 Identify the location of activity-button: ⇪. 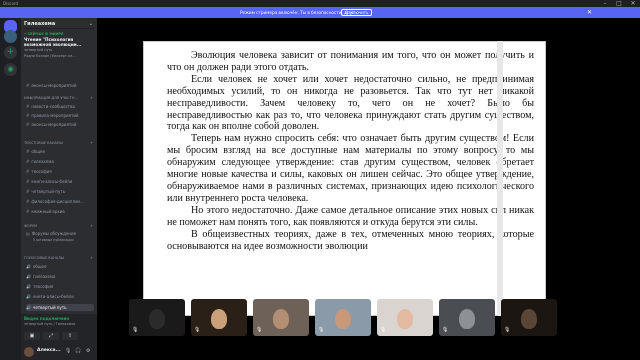
(70, 336).